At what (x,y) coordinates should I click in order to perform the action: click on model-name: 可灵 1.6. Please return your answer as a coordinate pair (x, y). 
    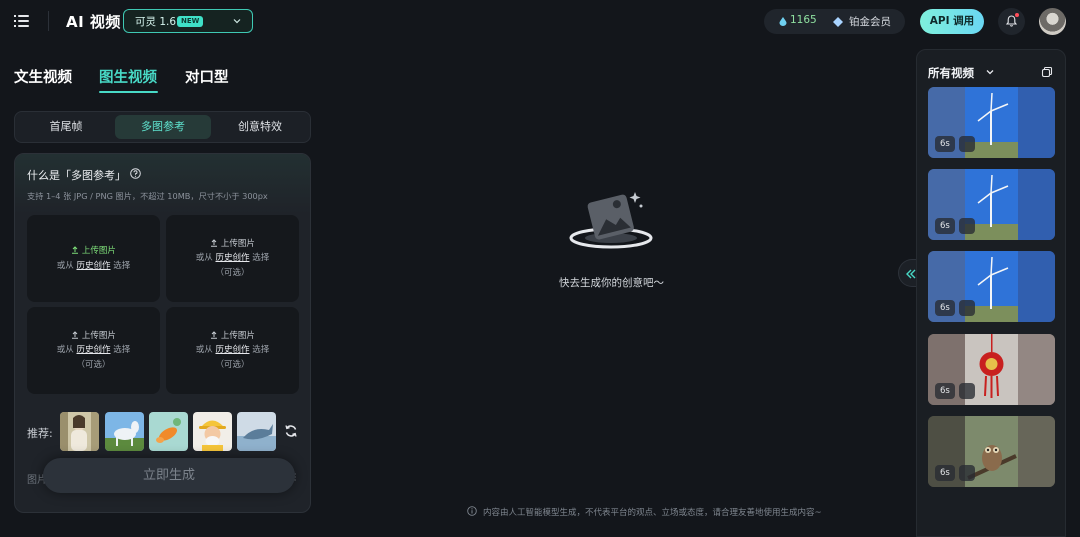
    Looking at the image, I should click on (156, 22).